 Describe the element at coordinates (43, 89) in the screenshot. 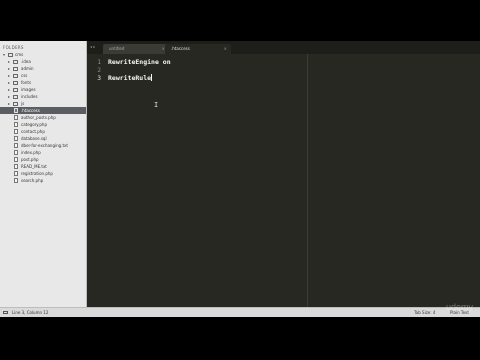

I see `sidebar-item-folder: ▸ images` at that location.